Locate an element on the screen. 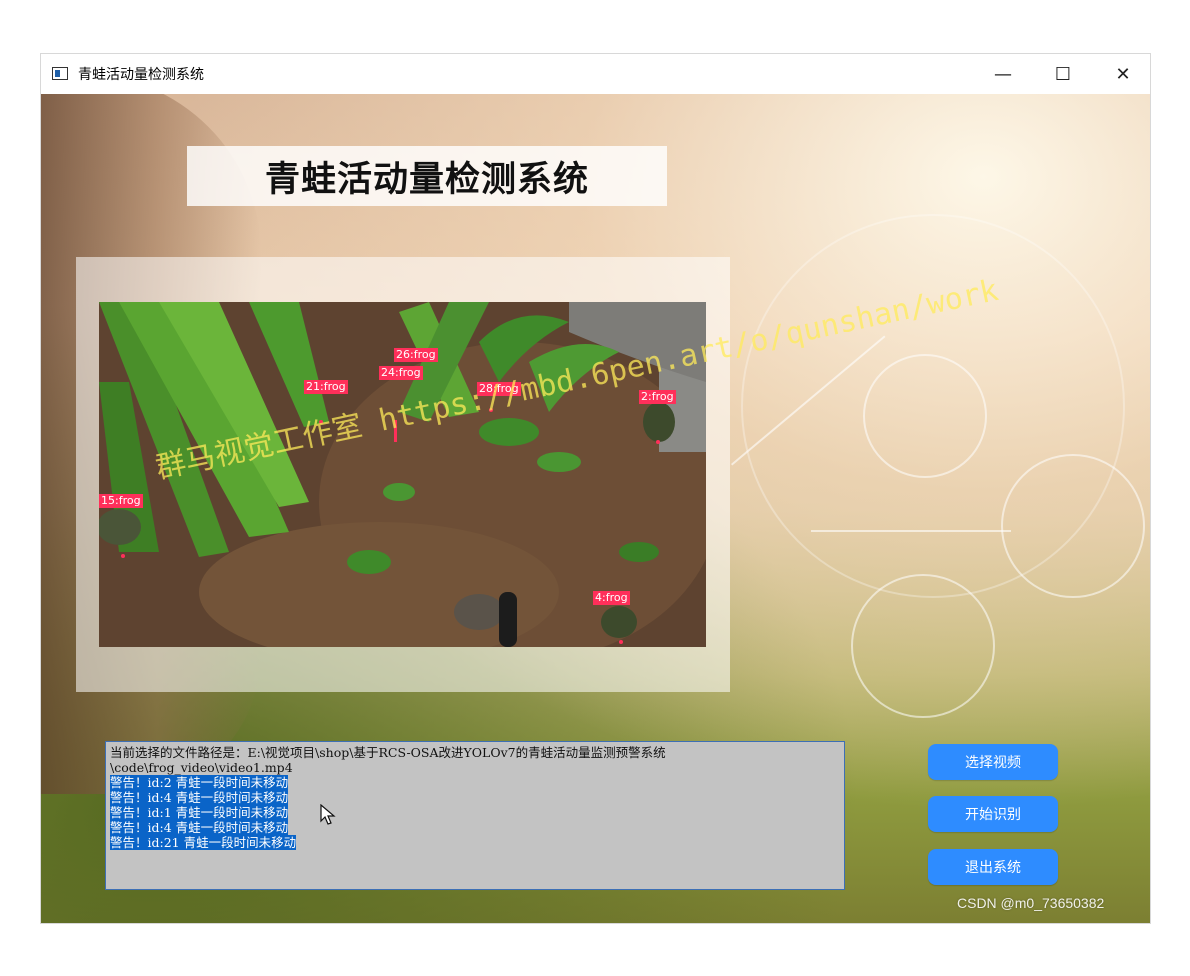 This screenshot has height=976, width=1190. title-bar: 青蛙活动量检测系统 — ☐ ✕ is located at coordinates (595, 74).